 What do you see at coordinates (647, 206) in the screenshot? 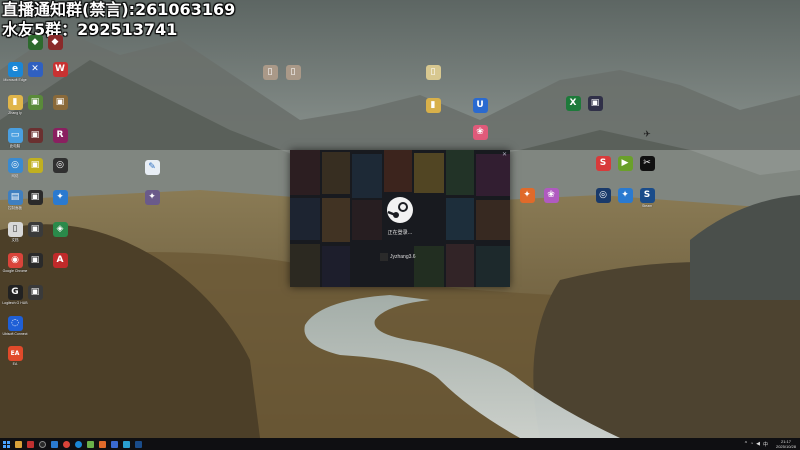
I see `desktop-icon-label: Steam` at bounding box center [647, 206].